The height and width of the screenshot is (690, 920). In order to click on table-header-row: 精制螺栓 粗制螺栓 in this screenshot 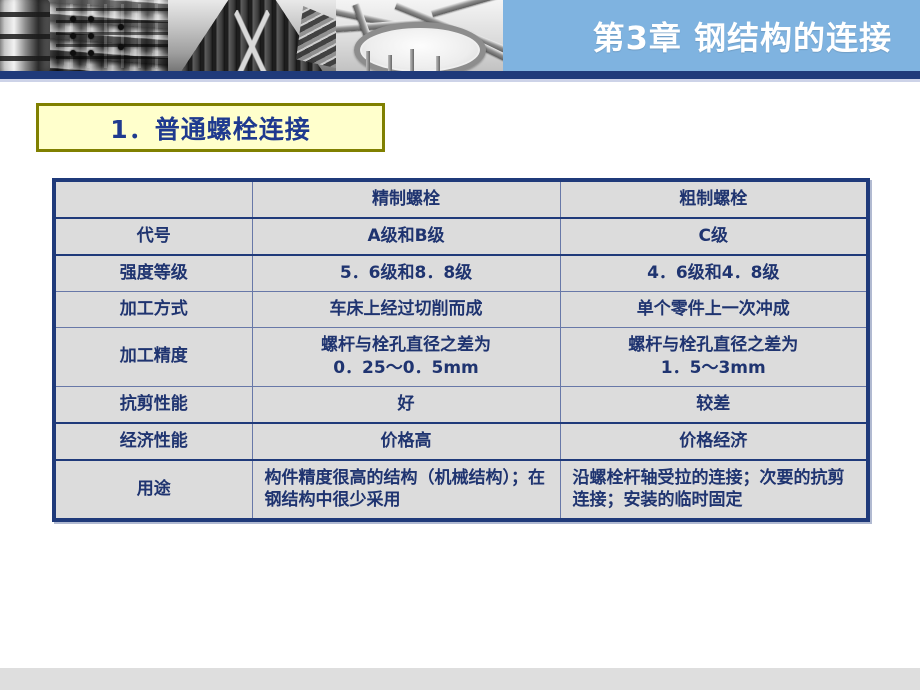, I will do `click(461, 198)`.